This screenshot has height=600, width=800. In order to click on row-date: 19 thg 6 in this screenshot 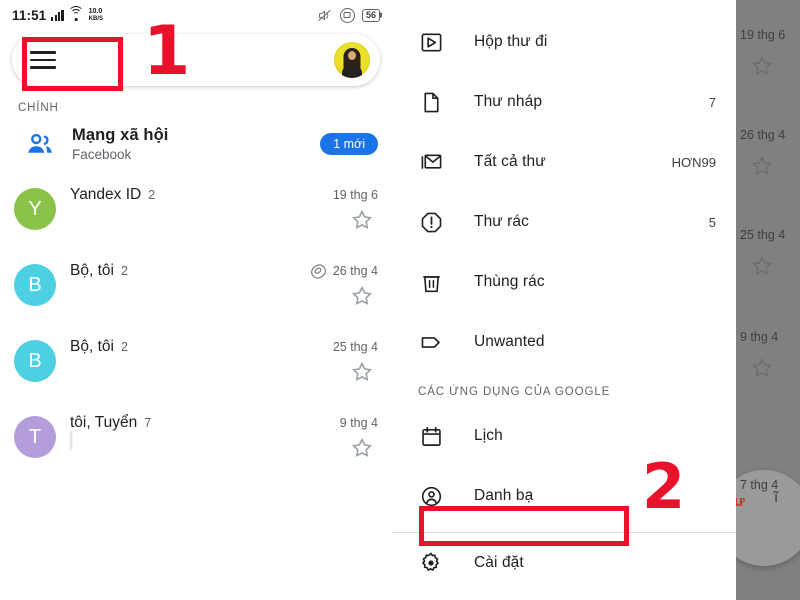, I will do `click(355, 195)`.